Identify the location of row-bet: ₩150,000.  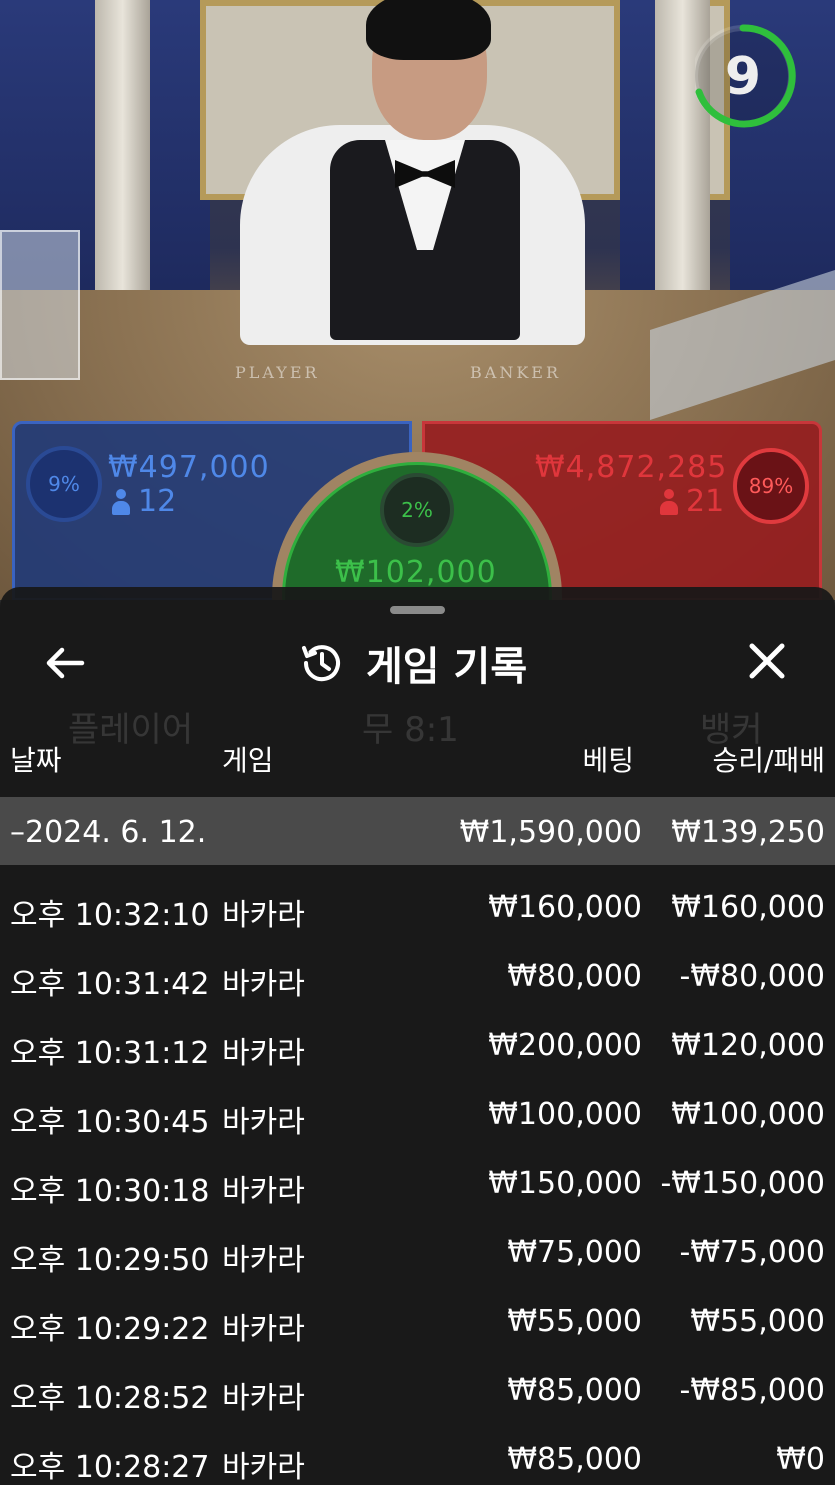
(565, 1183).